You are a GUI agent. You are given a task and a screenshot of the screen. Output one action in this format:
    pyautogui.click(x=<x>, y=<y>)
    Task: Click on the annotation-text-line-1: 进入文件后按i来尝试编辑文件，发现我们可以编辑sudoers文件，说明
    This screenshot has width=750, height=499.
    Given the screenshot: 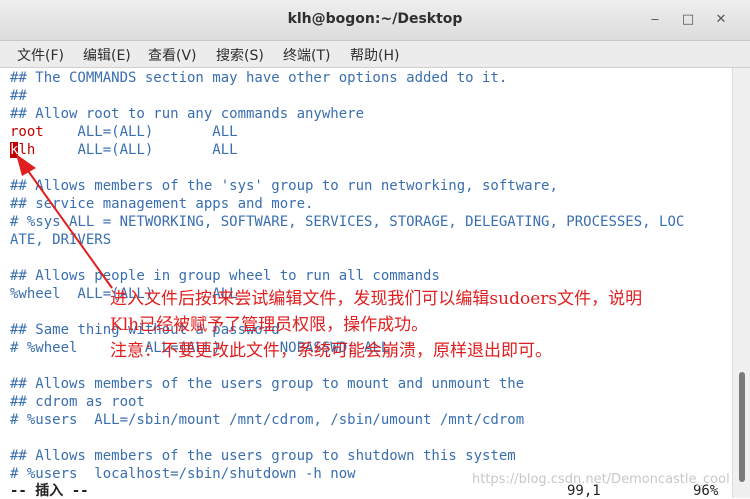 What is the action you would take?
    pyautogui.click(x=376, y=299)
    